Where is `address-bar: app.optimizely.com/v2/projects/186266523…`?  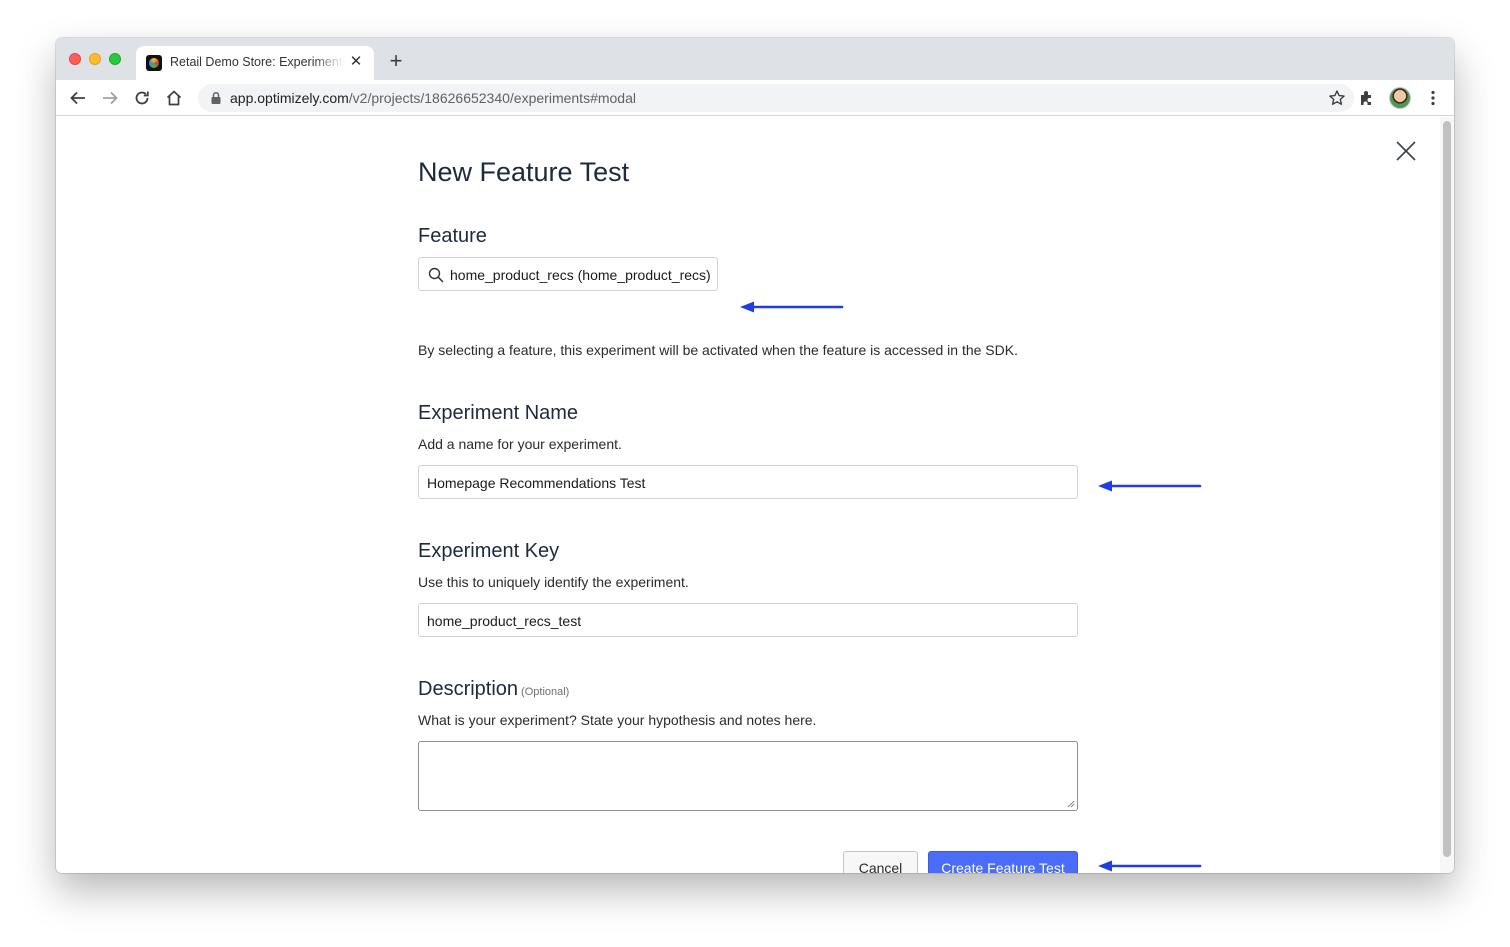
address-bar: app.optimizely.com/v2/projects/186266523… is located at coordinates (776, 98).